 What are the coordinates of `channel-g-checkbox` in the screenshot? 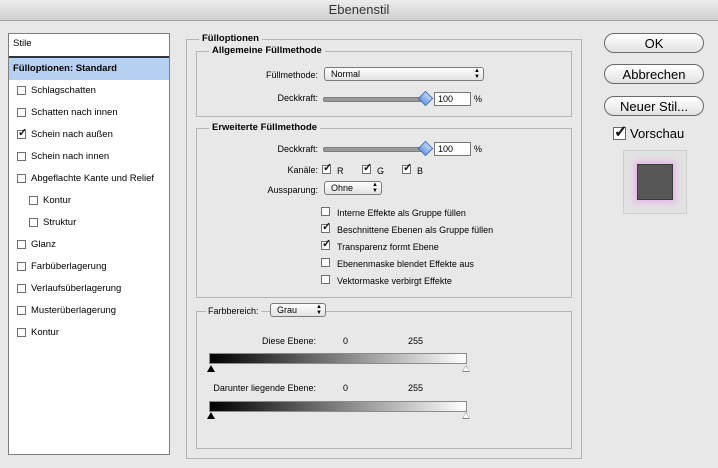 It's located at (367, 168).